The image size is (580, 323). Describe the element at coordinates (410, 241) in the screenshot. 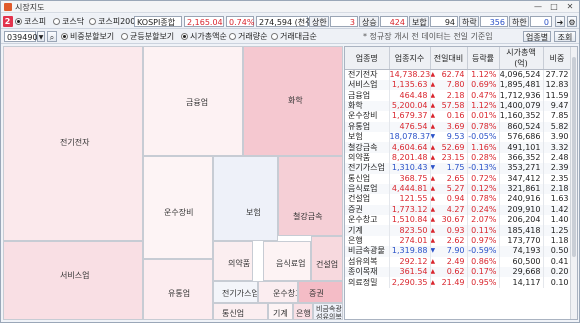

I see `cell-index: 274.01` at that location.